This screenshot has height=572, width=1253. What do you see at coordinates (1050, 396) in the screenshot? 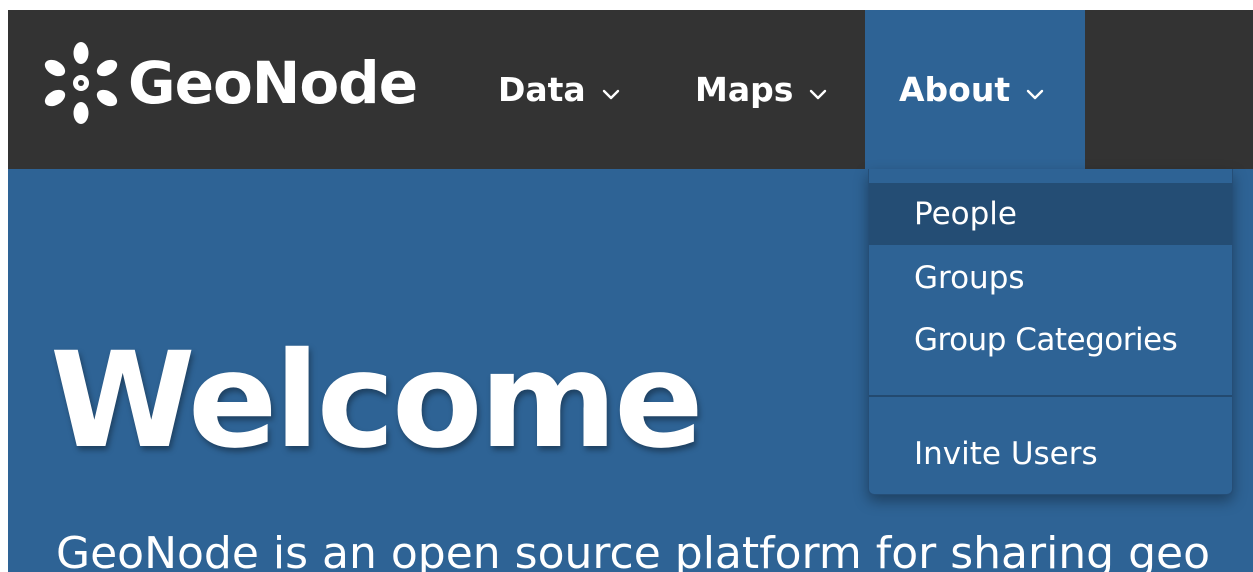
I see `menu-divider` at bounding box center [1050, 396].